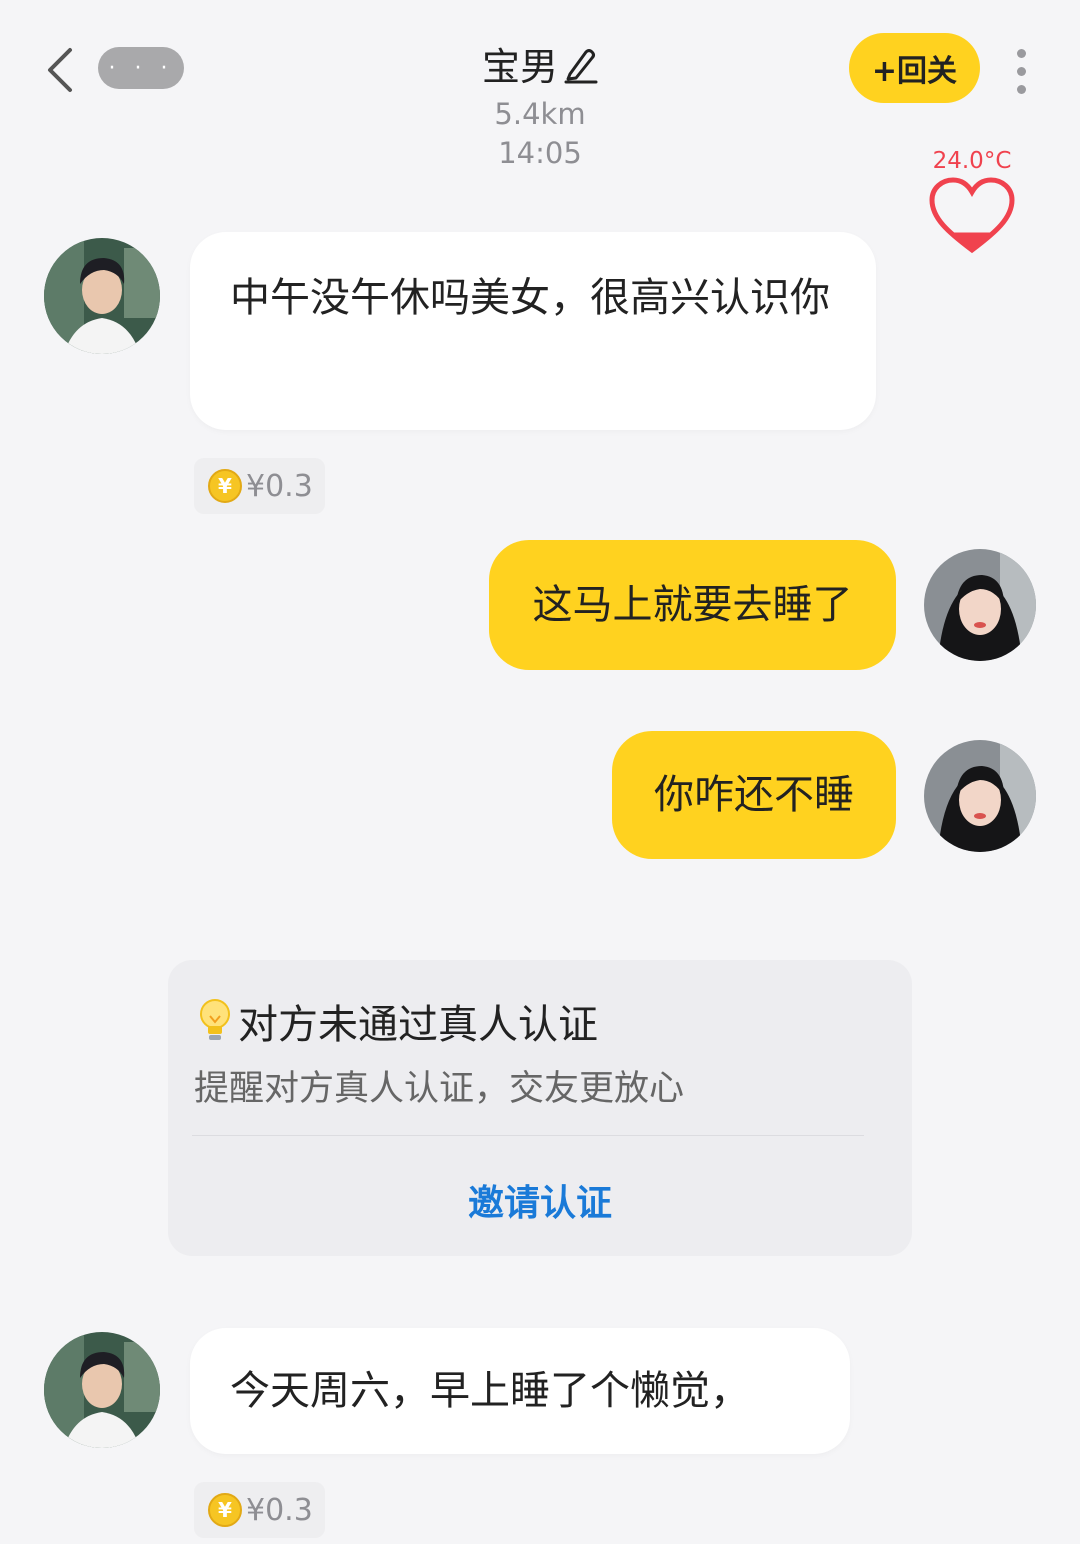  I want to click on back-button, so click(60, 70).